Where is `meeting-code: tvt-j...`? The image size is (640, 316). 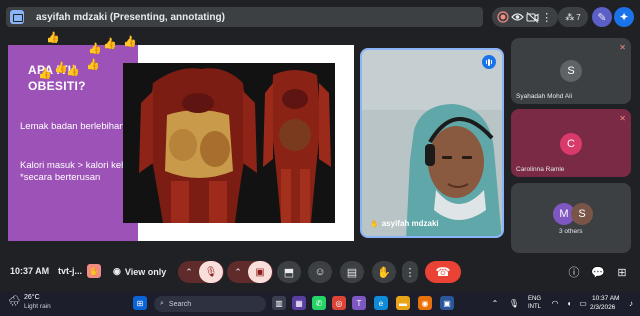
meeting-code: tvt-j... is located at coordinates (70, 271).